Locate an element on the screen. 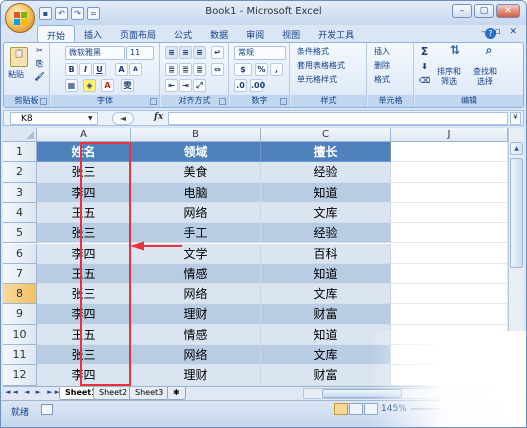  table-header-cell: 擅长 is located at coordinates (326, 152).